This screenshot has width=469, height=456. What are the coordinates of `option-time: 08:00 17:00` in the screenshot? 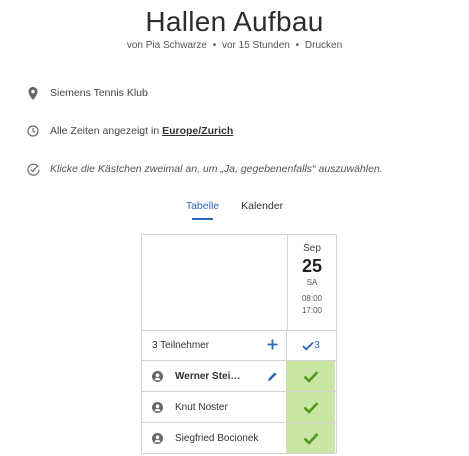 It's located at (312, 305).